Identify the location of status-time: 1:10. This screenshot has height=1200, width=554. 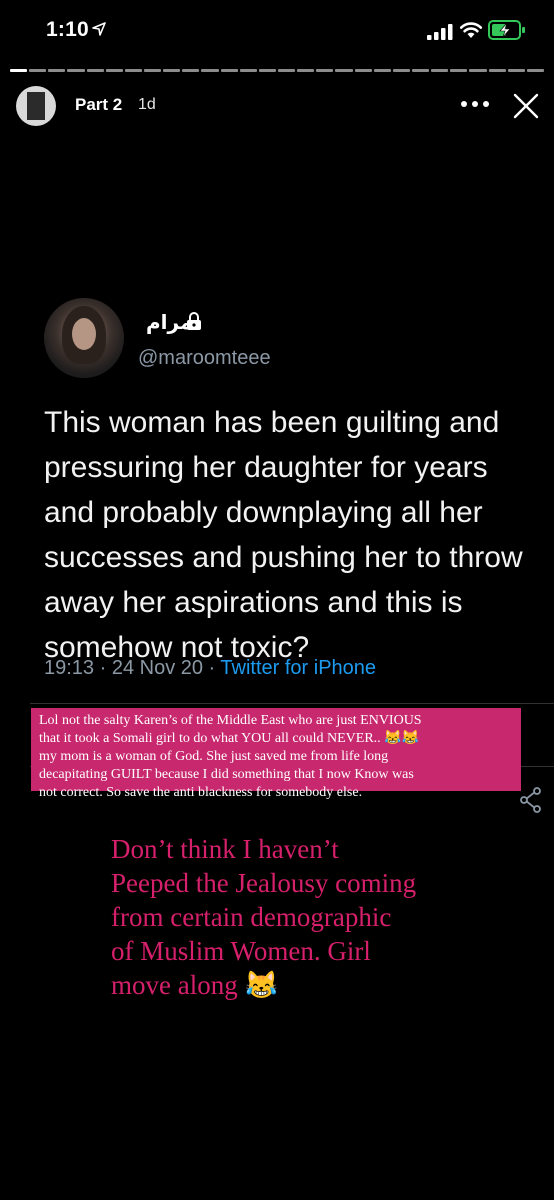
(67, 29).